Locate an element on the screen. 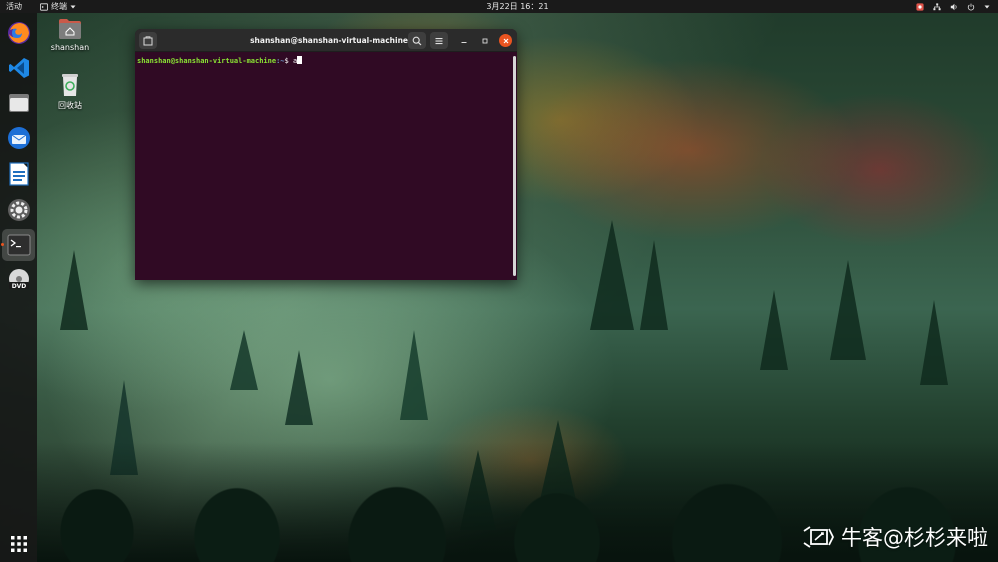 Image resolution: width=998 pixels, height=562 pixels. settings-icon is located at coordinates (18, 209).